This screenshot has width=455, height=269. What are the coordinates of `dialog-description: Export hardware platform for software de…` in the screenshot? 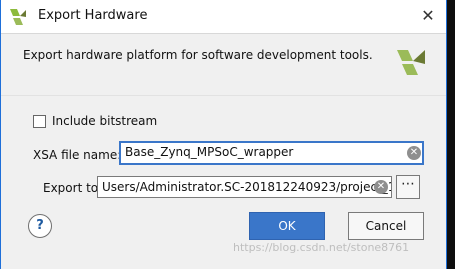 It's located at (198, 55).